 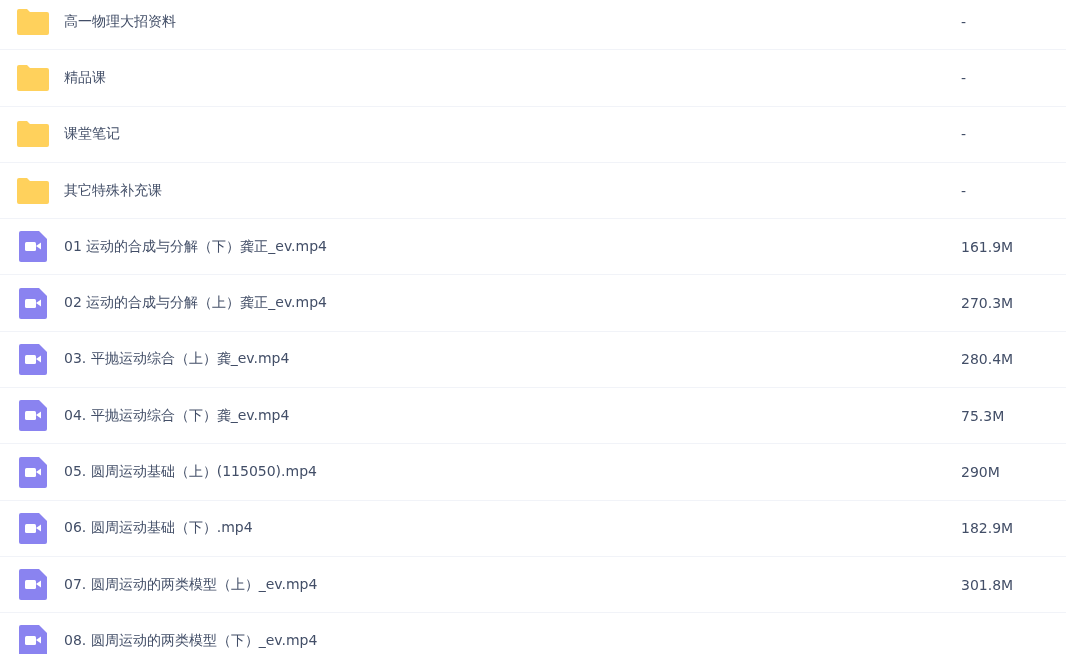 What do you see at coordinates (988, 303) in the screenshot?
I see `file-size: 270.3M` at bounding box center [988, 303].